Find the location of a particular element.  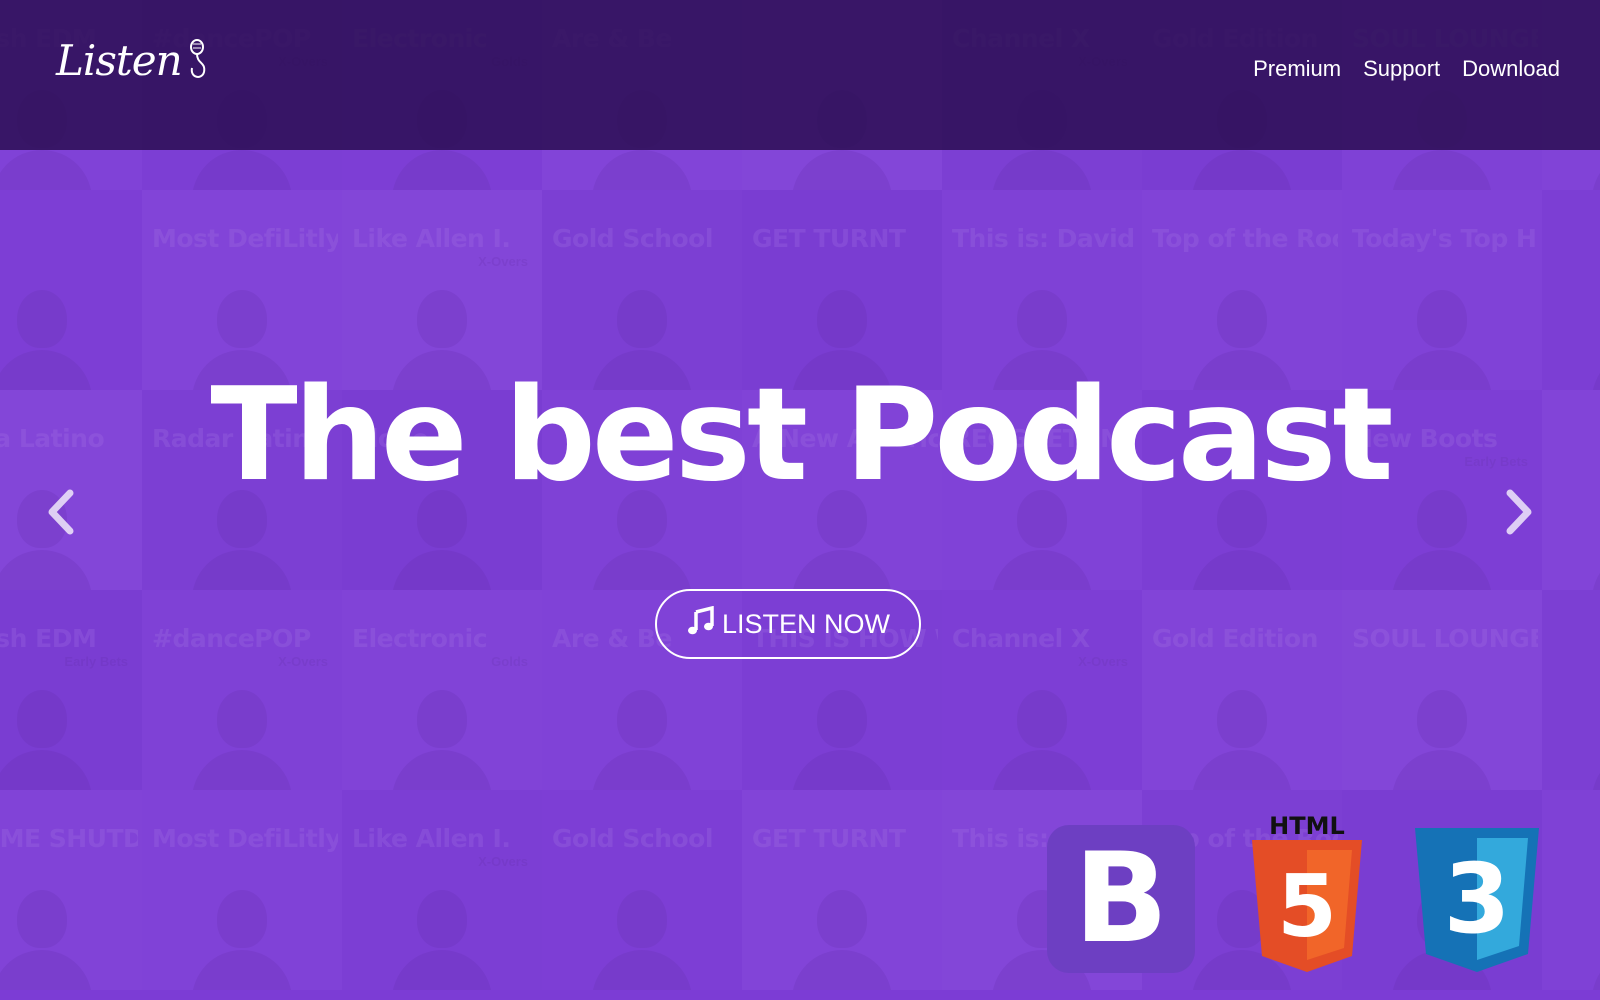

html5-shield-icon: 5 is located at coordinates (1307, 906).